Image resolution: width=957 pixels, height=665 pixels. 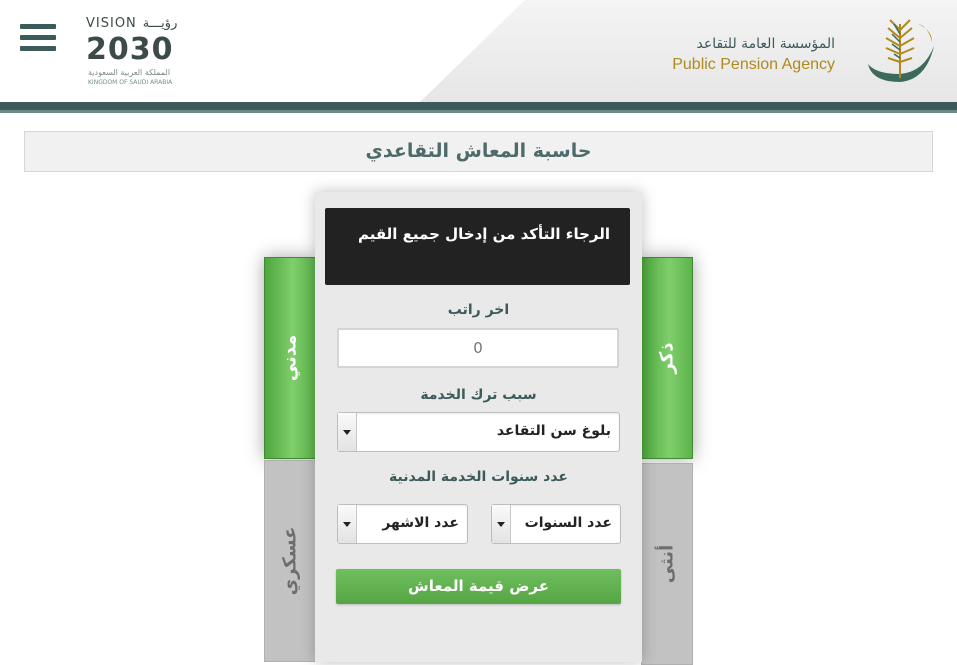 What do you see at coordinates (478, 395) in the screenshot?
I see `reason-label: سبب ترك الخدمة` at bounding box center [478, 395].